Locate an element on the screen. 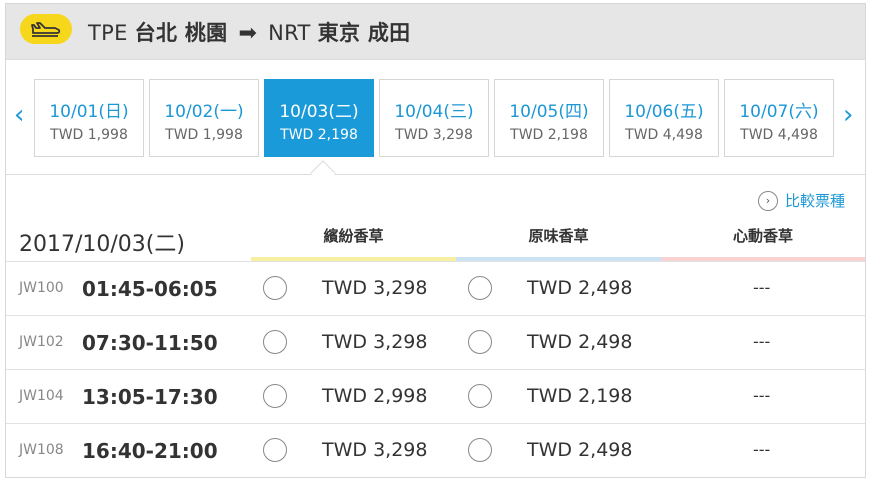 The image size is (871, 483). airplane-icon is located at coordinates (46, 29).